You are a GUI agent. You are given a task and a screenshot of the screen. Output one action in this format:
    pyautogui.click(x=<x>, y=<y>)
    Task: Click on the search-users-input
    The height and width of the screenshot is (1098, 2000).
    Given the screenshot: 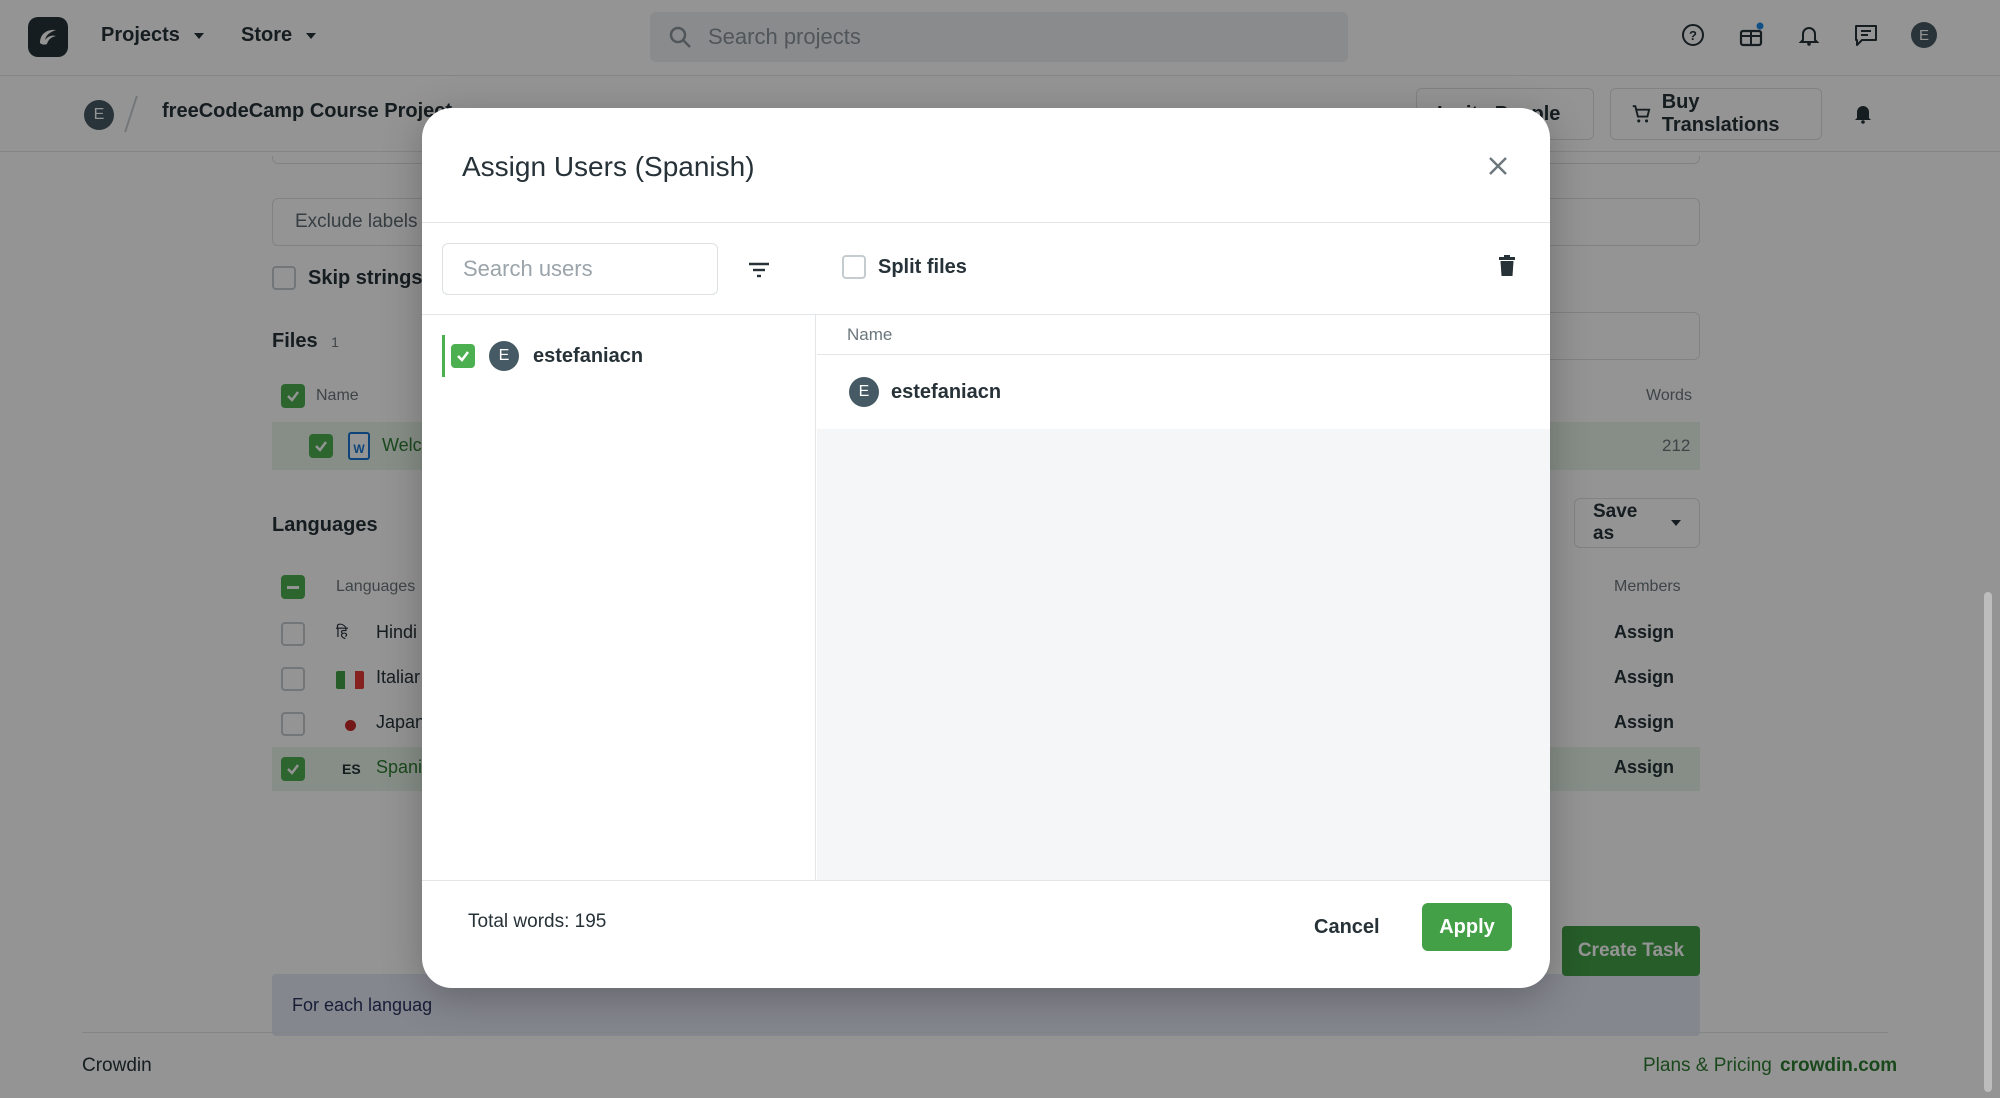 What is the action you would take?
    pyautogui.click(x=580, y=269)
    